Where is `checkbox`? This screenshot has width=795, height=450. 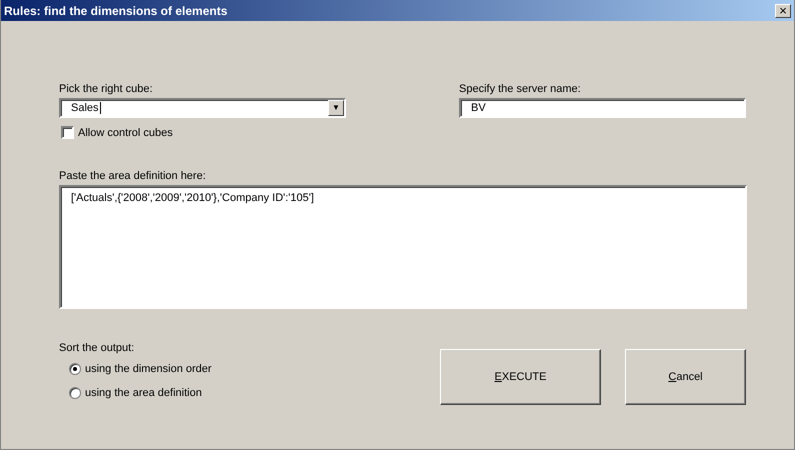 checkbox is located at coordinates (67, 132).